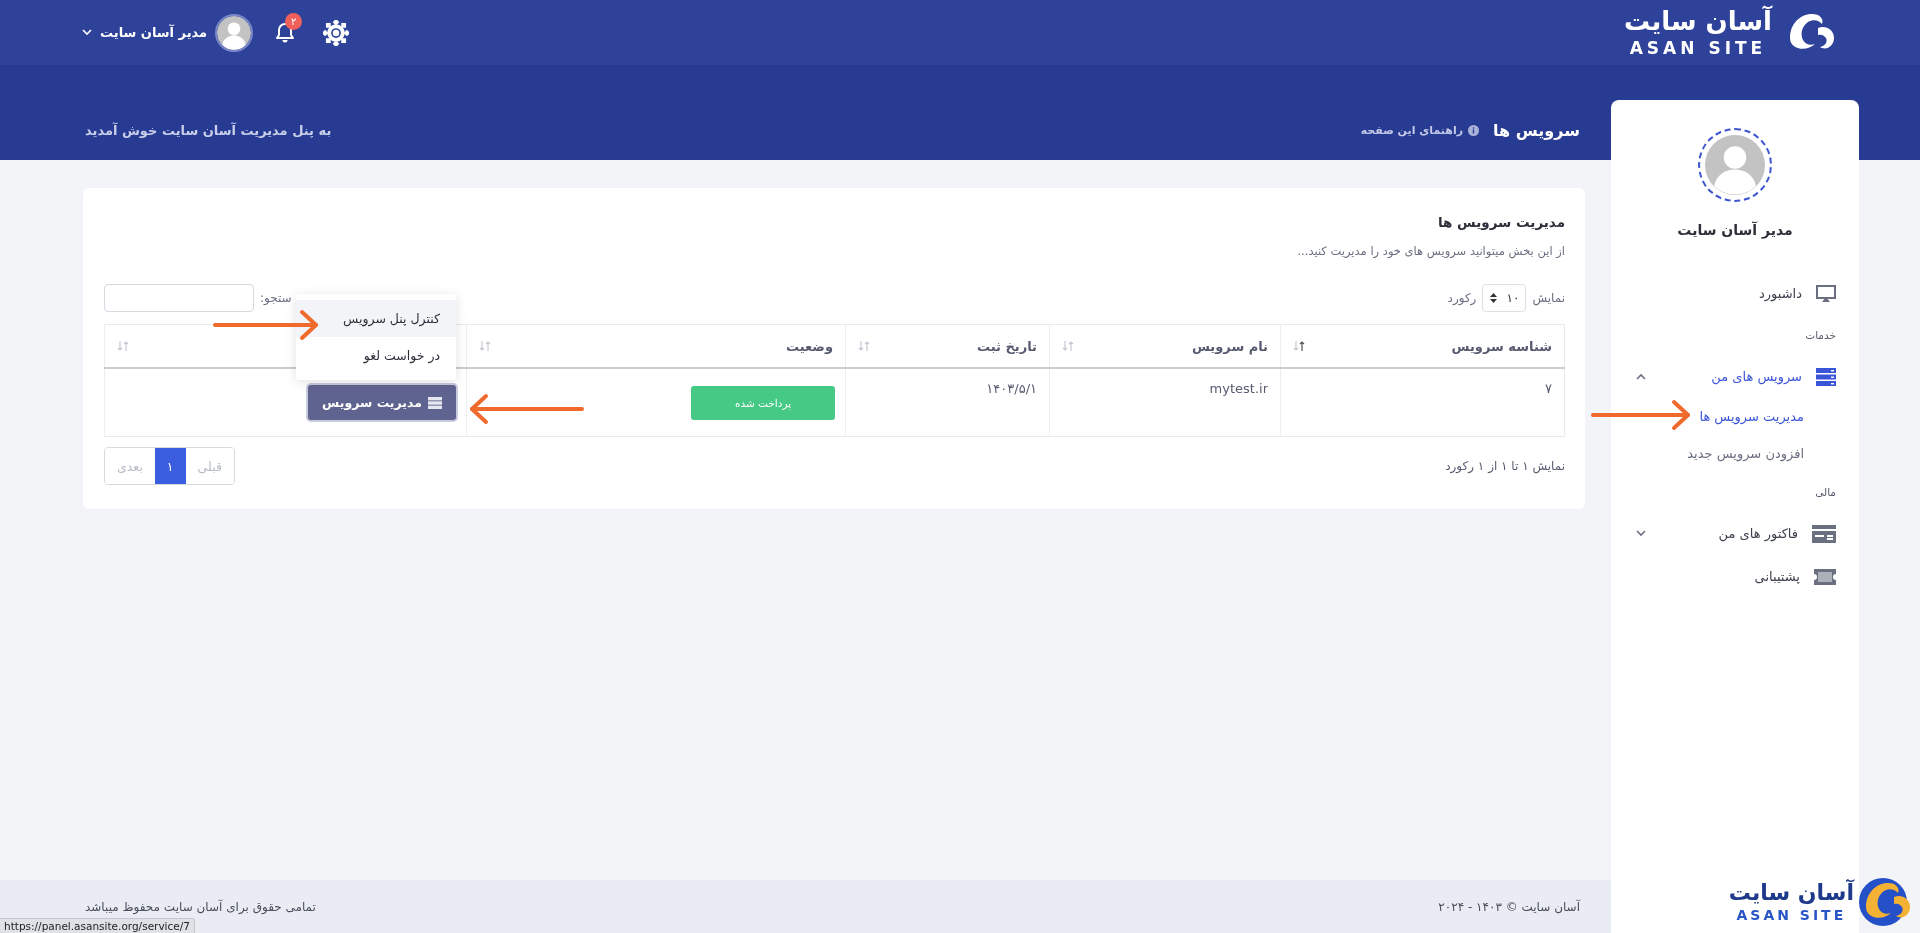 This screenshot has height=933, width=1920. What do you see at coordinates (1474, 130) in the screenshot?
I see `info-icon` at bounding box center [1474, 130].